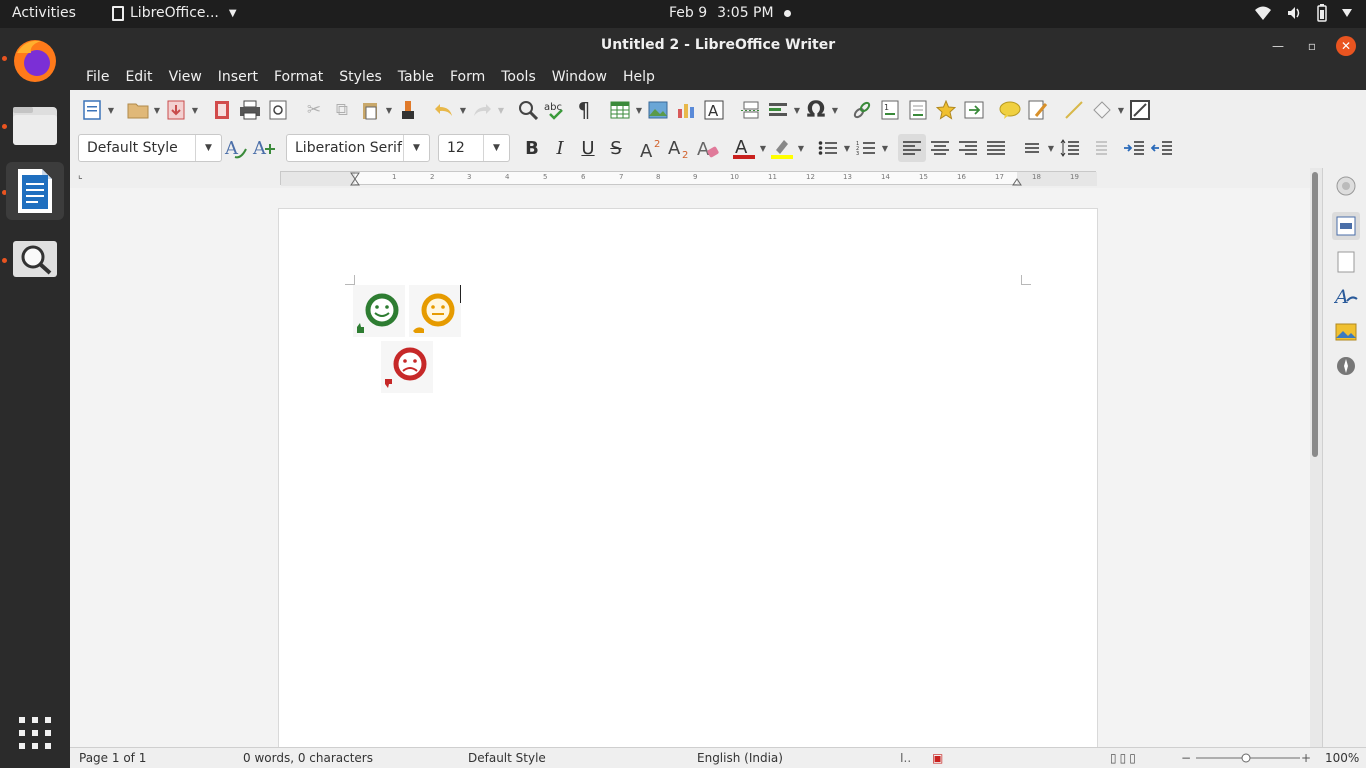 The height and width of the screenshot is (768, 1366). I want to click on align-left-icon, so click(912, 148).